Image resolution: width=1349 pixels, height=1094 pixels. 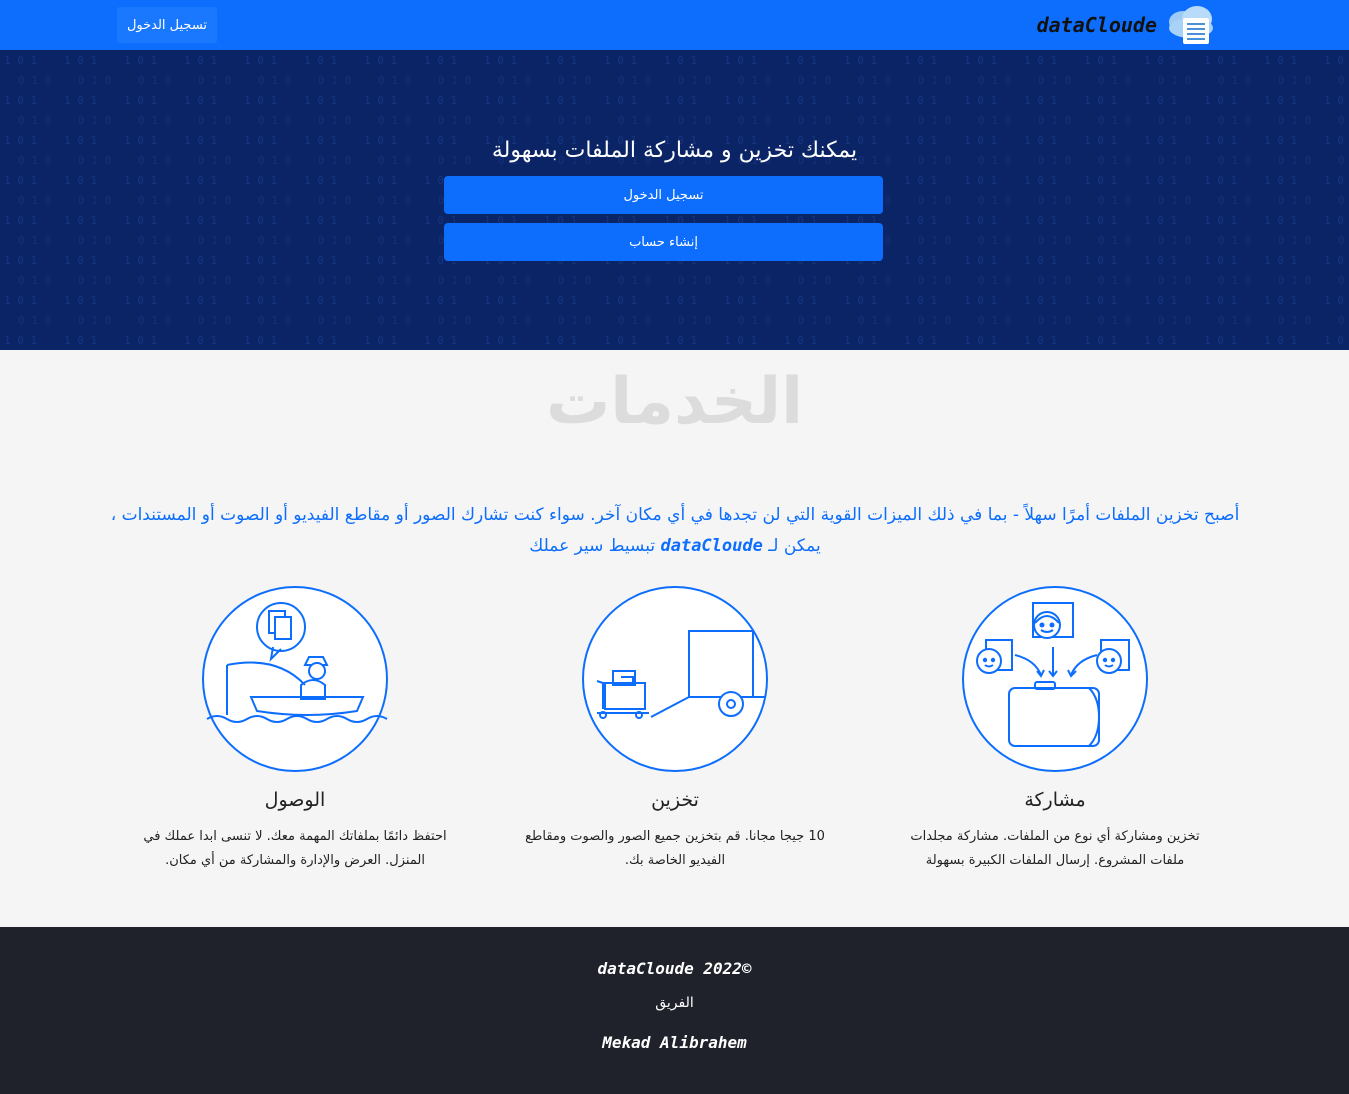 I want to click on truck-storage-icon, so click(x=675, y=679).